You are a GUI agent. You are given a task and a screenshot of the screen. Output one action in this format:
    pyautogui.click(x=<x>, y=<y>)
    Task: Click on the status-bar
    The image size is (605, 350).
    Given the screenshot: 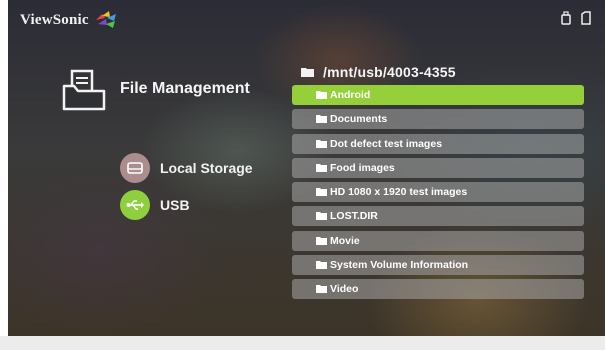 What is the action you would take?
    pyautogui.click(x=576, y=18)
    